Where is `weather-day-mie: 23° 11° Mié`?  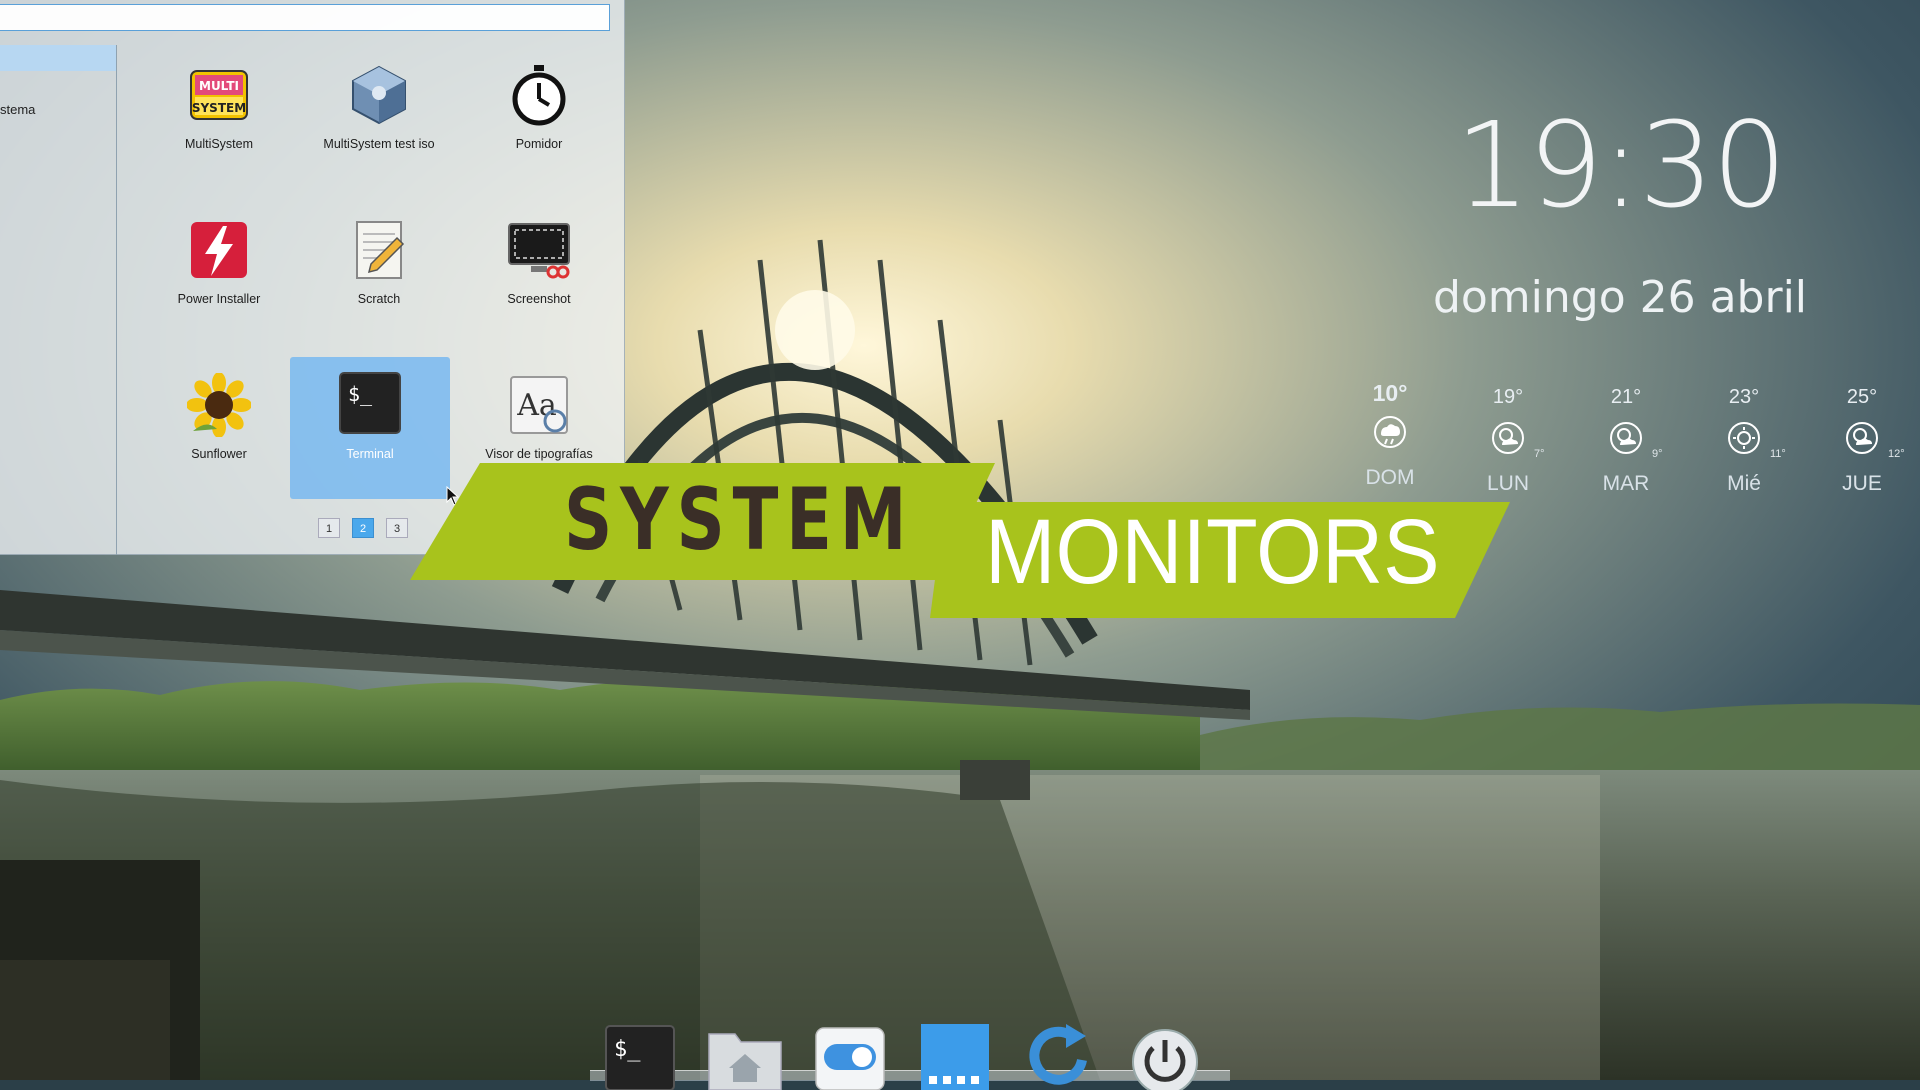
weather-day-mie: 23° 11° Mié is located at coordinates (1744, 440).